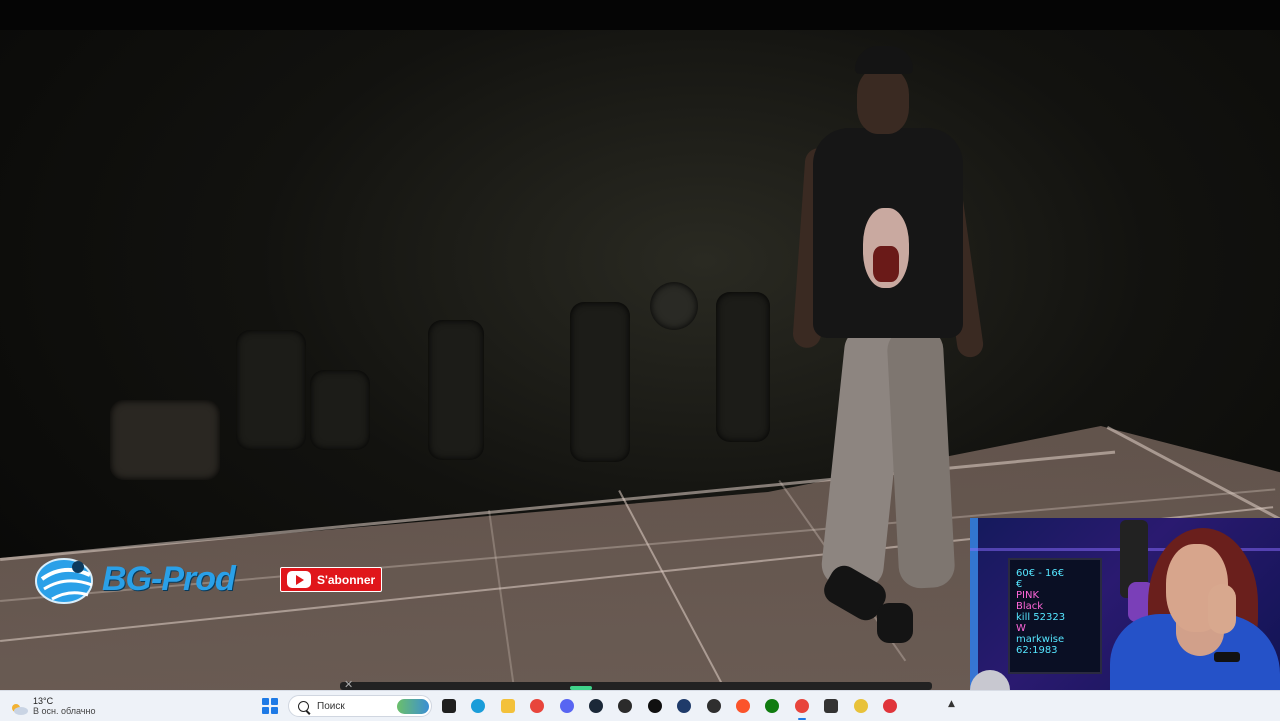 The image size is (1280, 721). I want to click on chrome-icon, so click(537, 706).